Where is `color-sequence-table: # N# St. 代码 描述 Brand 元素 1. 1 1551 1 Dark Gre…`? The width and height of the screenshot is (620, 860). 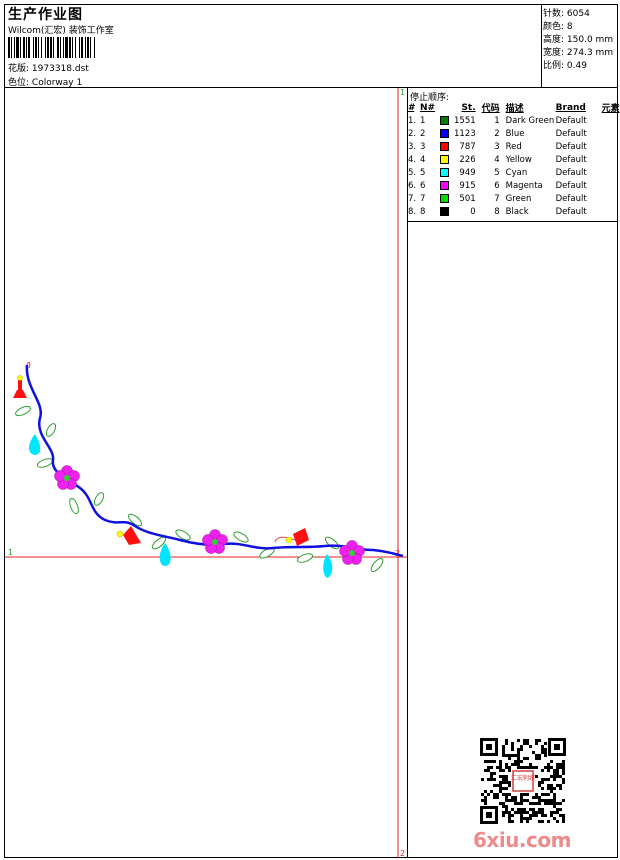
color-sequence-table: # N# St. 代码 描述 Brand 元素 1. 1 1551 1 Dark Gre… is located at coordinates (514, 159).